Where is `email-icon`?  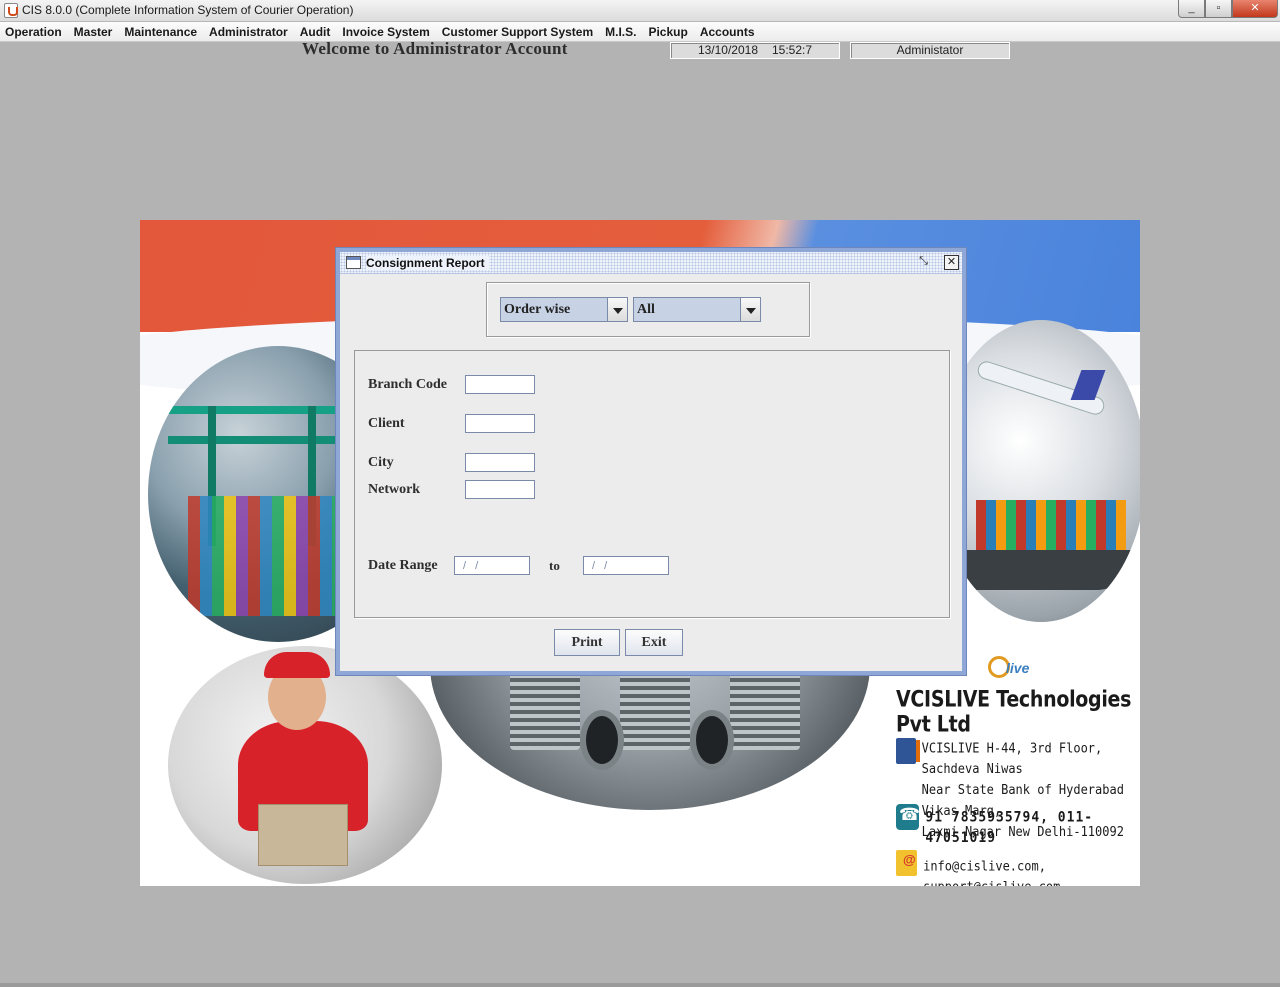
email-icon is located at coordinates (907, 863).